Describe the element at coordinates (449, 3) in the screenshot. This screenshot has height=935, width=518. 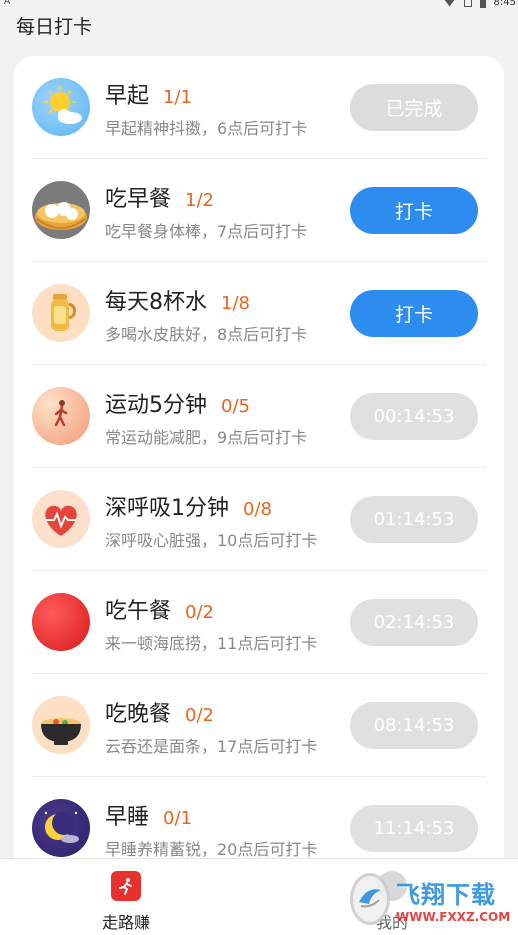
I see `wifi-icon` at that location.